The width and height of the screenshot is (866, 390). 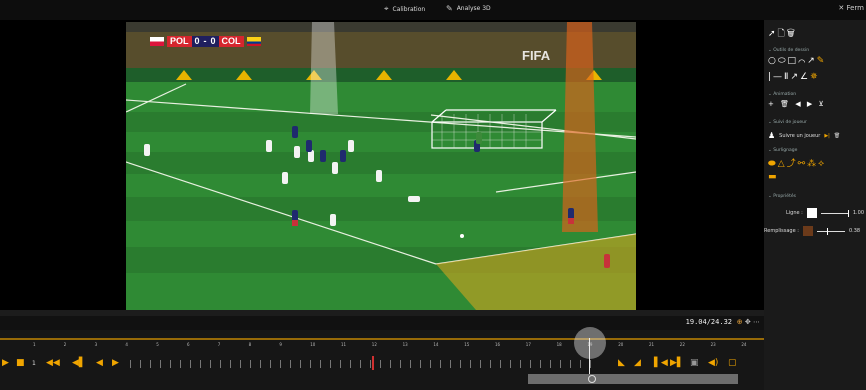 I want to click on line-color-swatch, so click(x=811, y=213).